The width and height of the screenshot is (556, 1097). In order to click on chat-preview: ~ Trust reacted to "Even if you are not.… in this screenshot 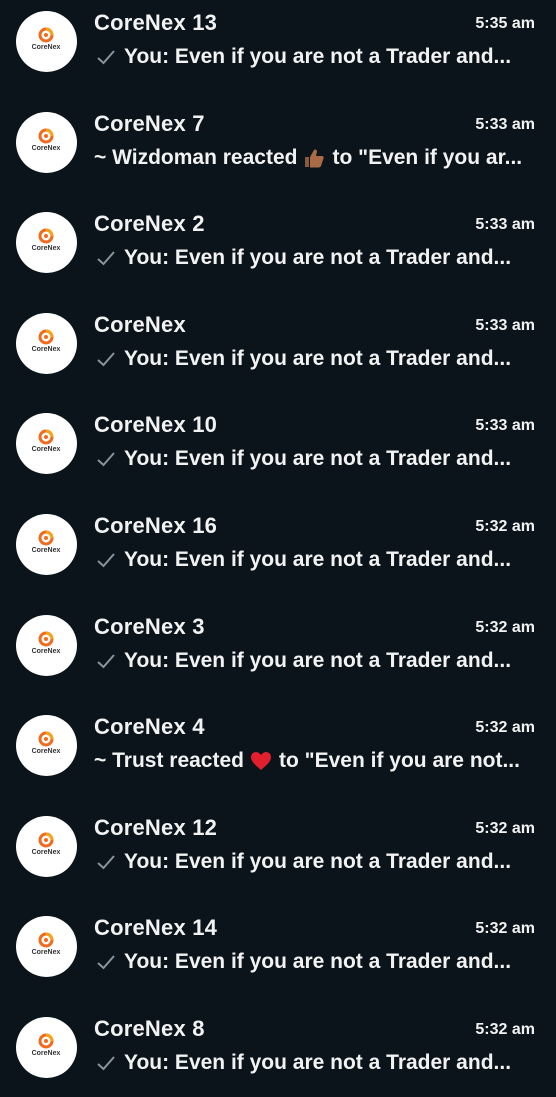, I will do `click(309, 761)`.